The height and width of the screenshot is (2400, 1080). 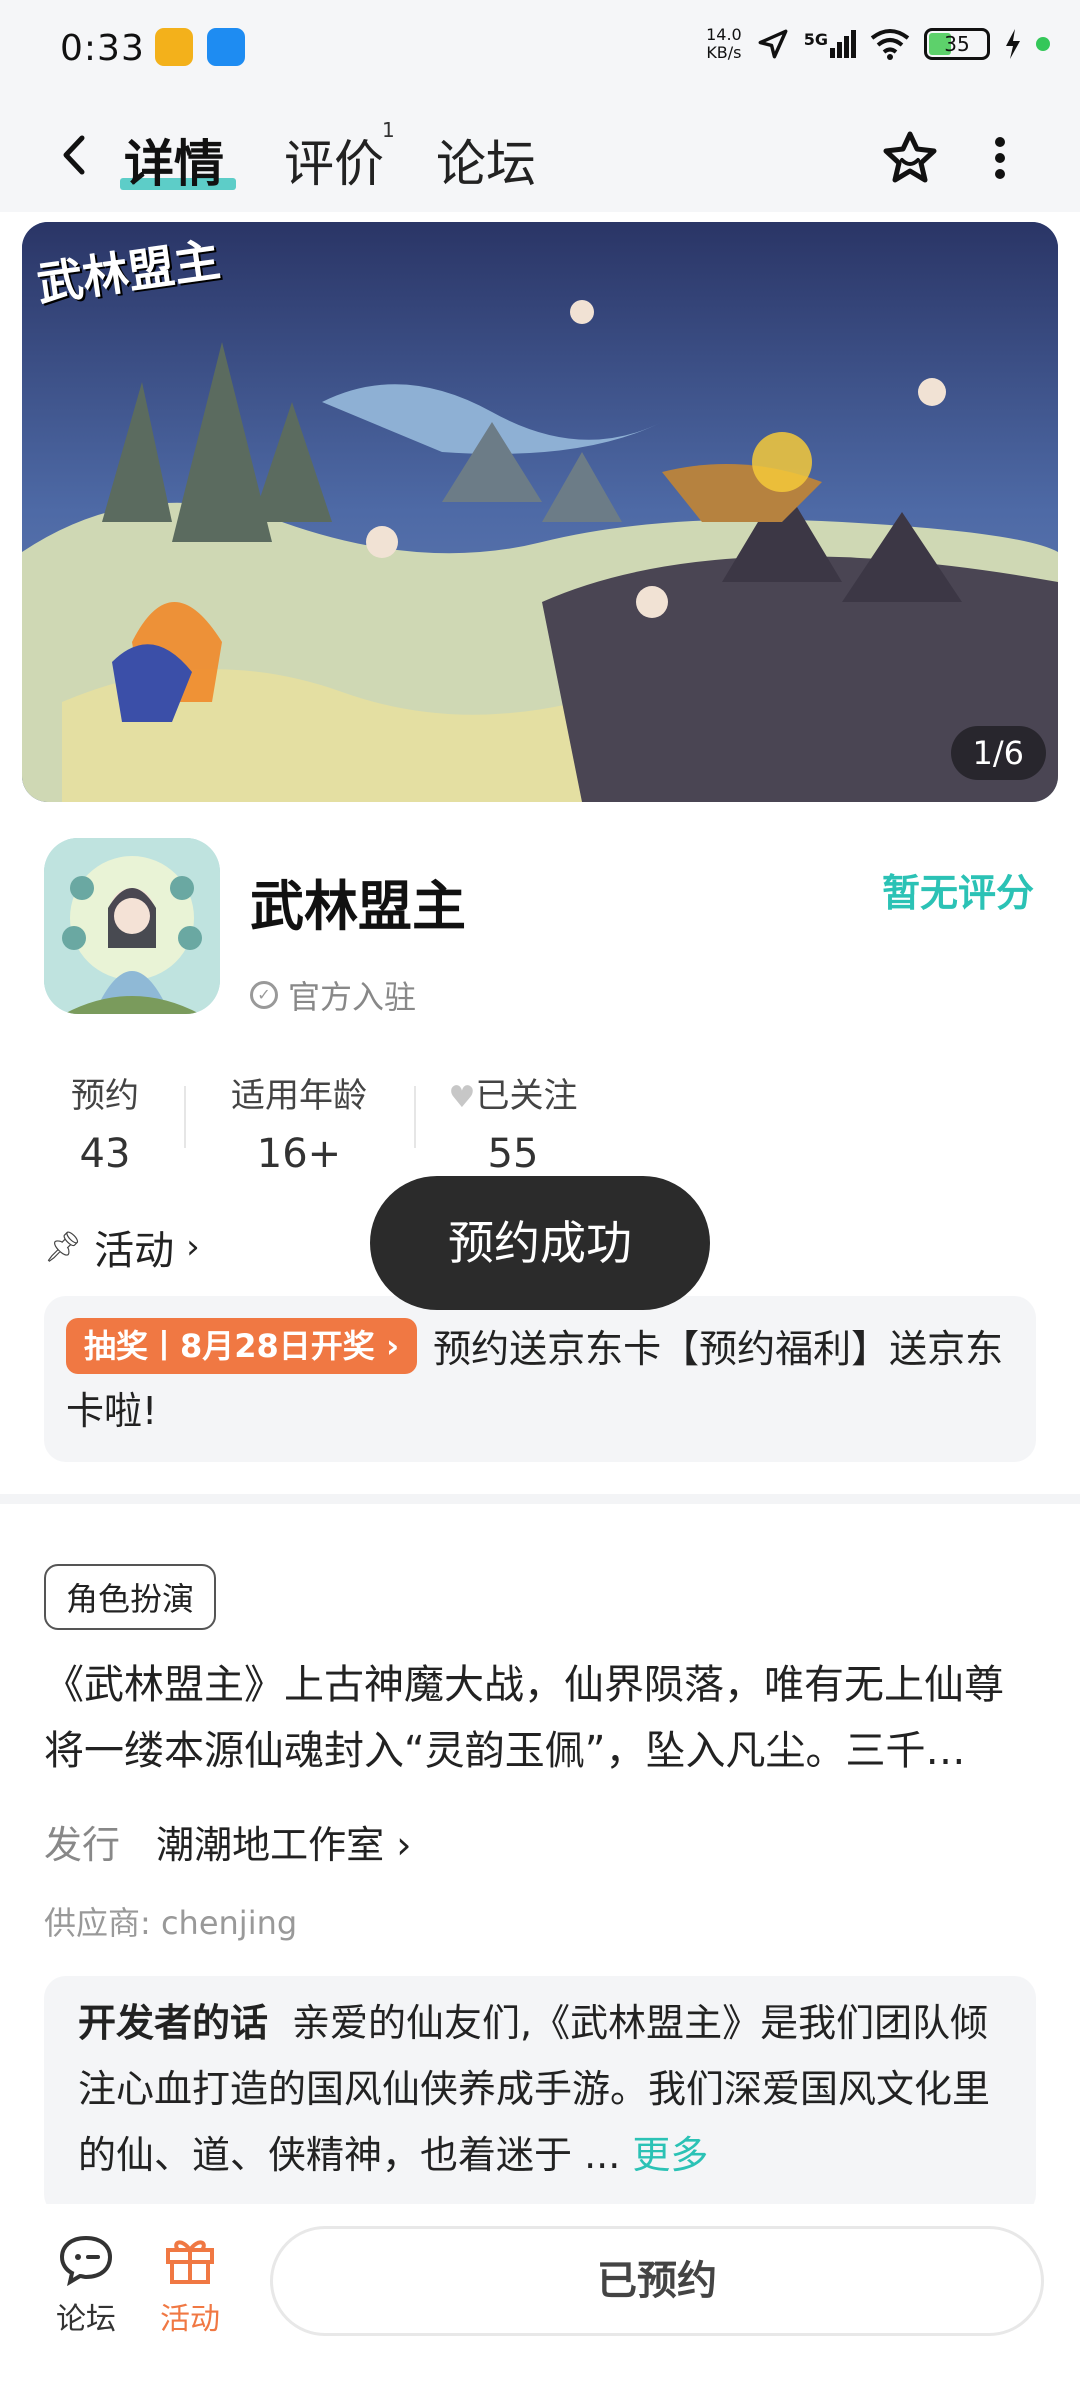 What do you see at coordinates (299, 1122) in the screenshot?
I see `stat-age-rating: 适用年龄 16+` at bounding box center [299, 1122].